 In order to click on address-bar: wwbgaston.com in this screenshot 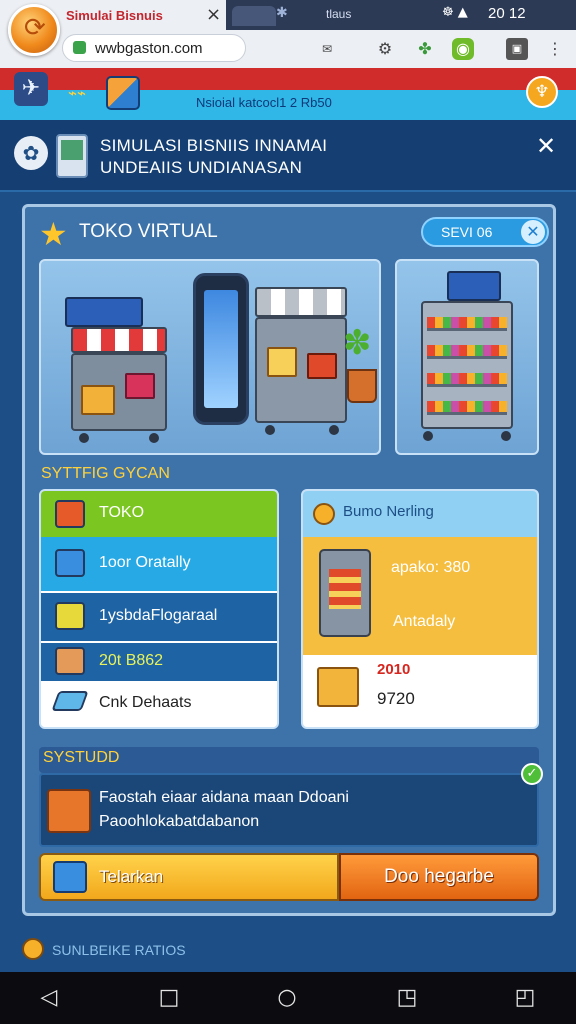, I will do `click(154, 48)`.